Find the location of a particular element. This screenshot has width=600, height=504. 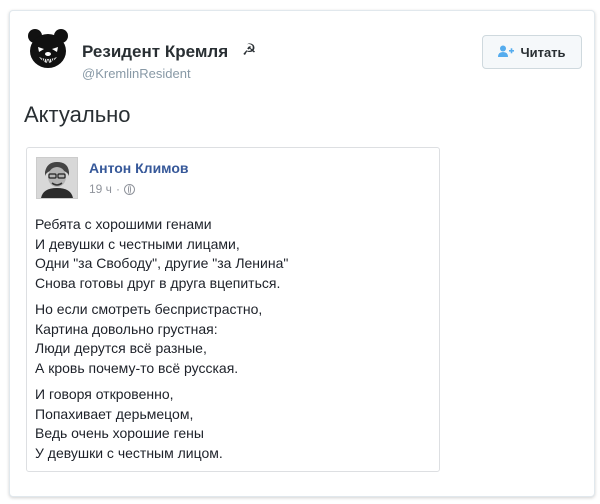

poem-line: Ведь очень хорошие гены is located at coordinates (119, 433).